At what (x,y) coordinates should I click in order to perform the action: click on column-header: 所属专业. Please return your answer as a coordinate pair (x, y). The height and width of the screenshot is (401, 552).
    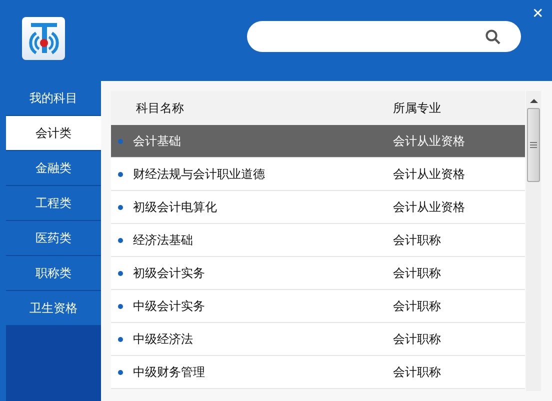
    Looking at the image, I should click on (417, 108).